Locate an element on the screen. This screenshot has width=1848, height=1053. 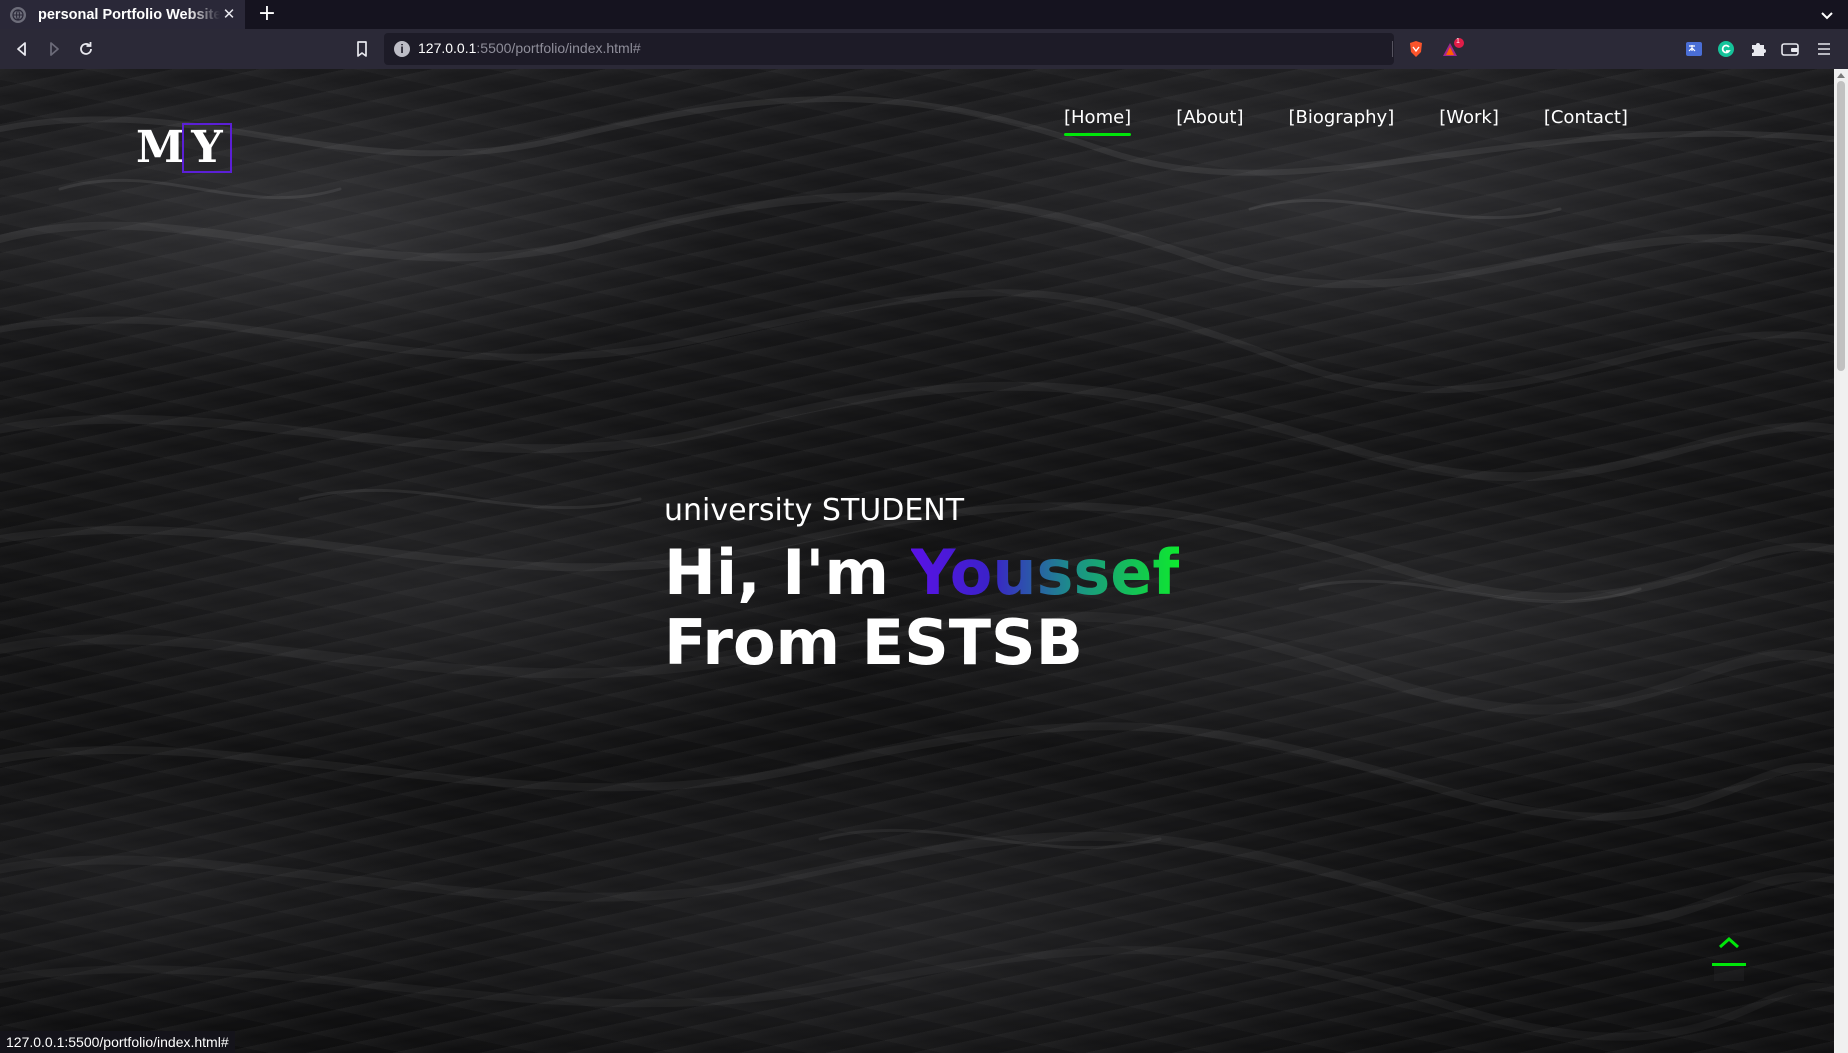
close-icon: ✕ is located at coordinates (229, 14).